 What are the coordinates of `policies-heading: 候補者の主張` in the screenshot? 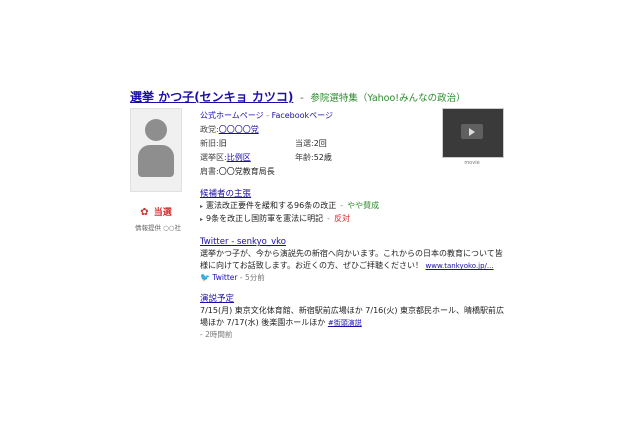 It's located at (355, 194).